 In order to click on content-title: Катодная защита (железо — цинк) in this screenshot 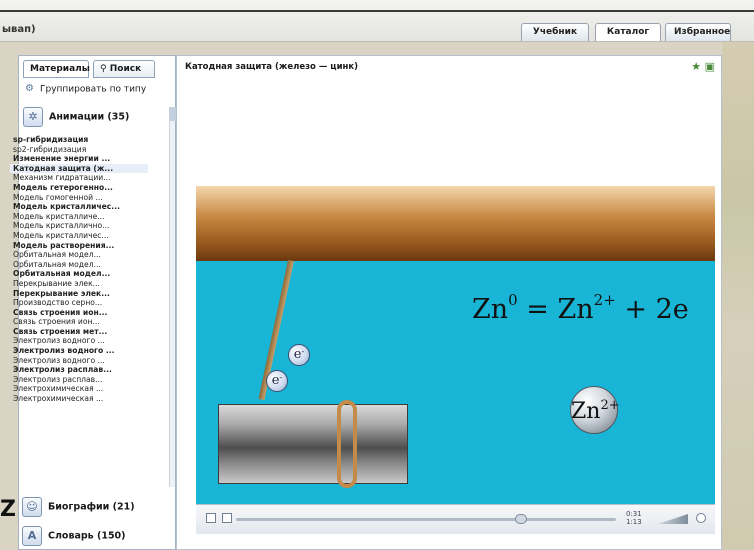, I will do `click(272, 67)`.